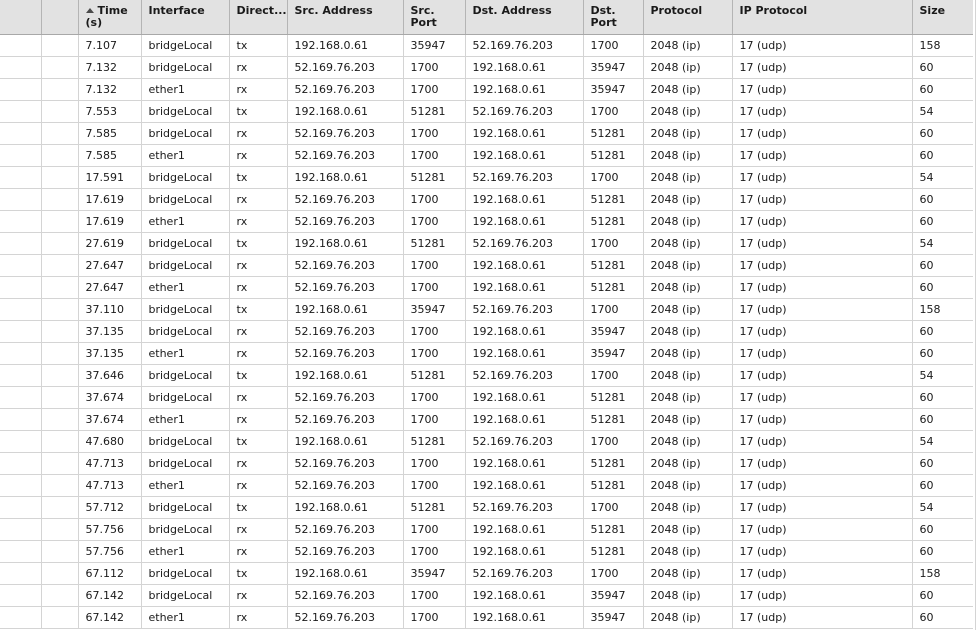 This screenshot has width=976, height=630. I want to click on cell-time: 7.585, so click(110, 155).